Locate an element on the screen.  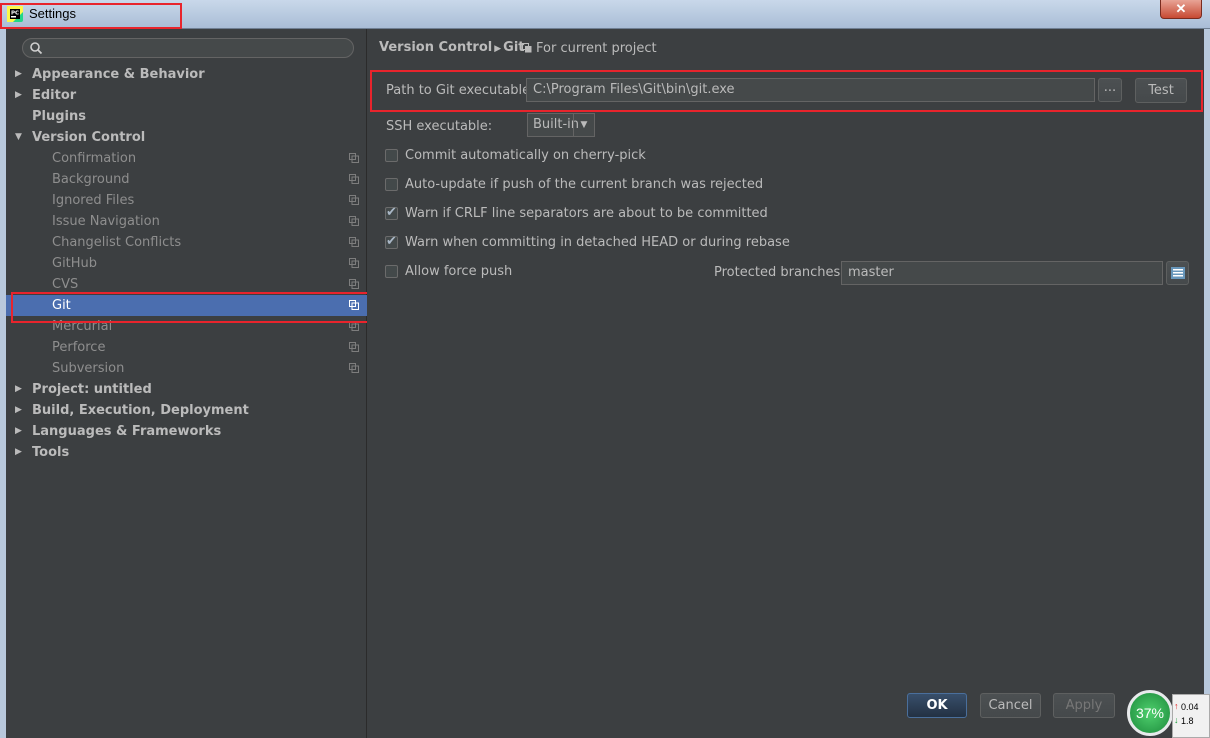
pycharm-app-icon: PC is located at coordinates (15, 14).